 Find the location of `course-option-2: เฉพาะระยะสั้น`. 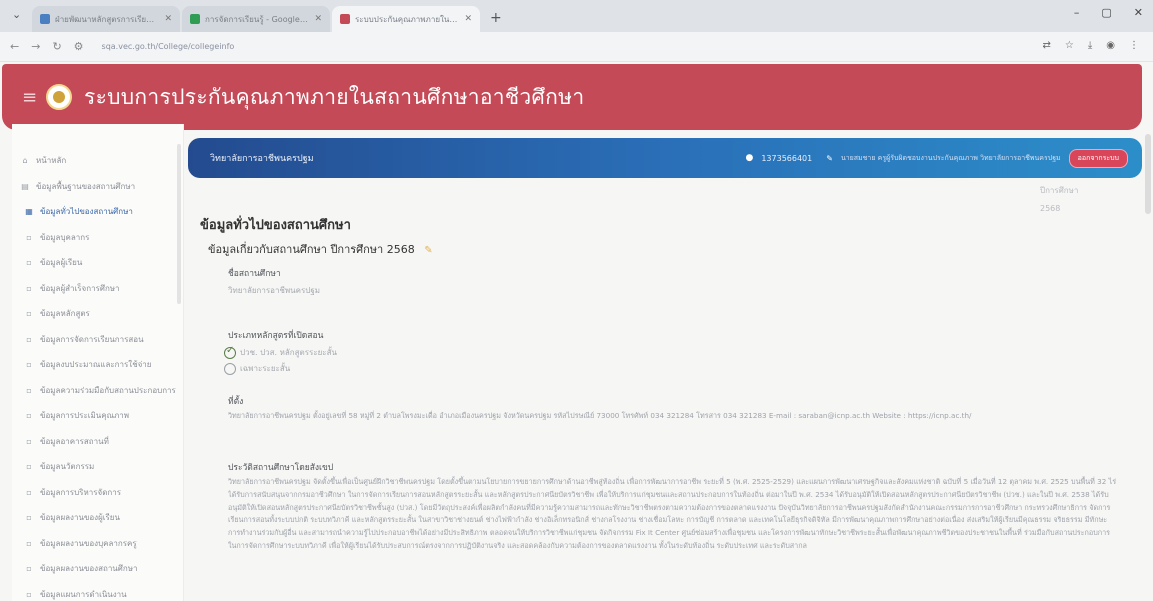

course-option-2: เฉพาะระยะสั้น is located at coordinates (257, 368).